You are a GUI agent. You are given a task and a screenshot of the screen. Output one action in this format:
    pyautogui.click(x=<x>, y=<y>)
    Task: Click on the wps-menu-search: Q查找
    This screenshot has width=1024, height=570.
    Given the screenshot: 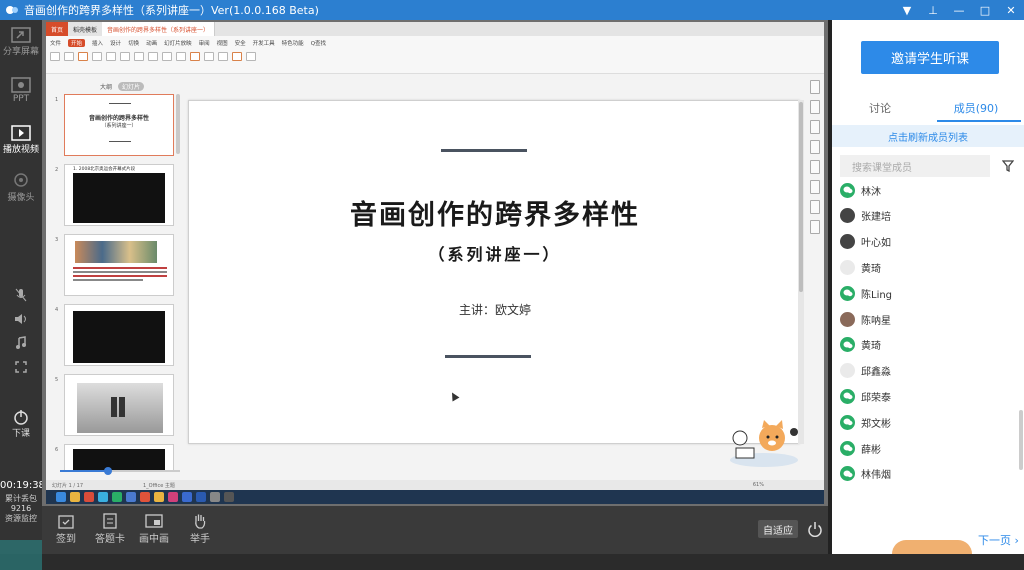 What is the action you would take?
    pyautogui.click(x=318, y=43)
    